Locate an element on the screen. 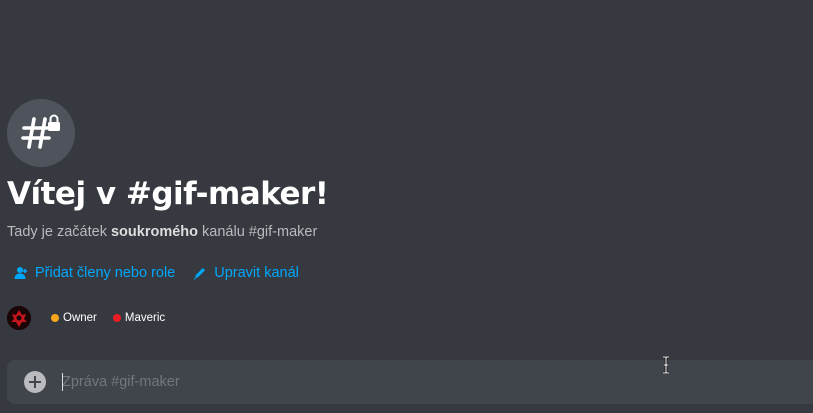 The image size is (813, 413). pencil-icon is located at coordinates (199, 273).